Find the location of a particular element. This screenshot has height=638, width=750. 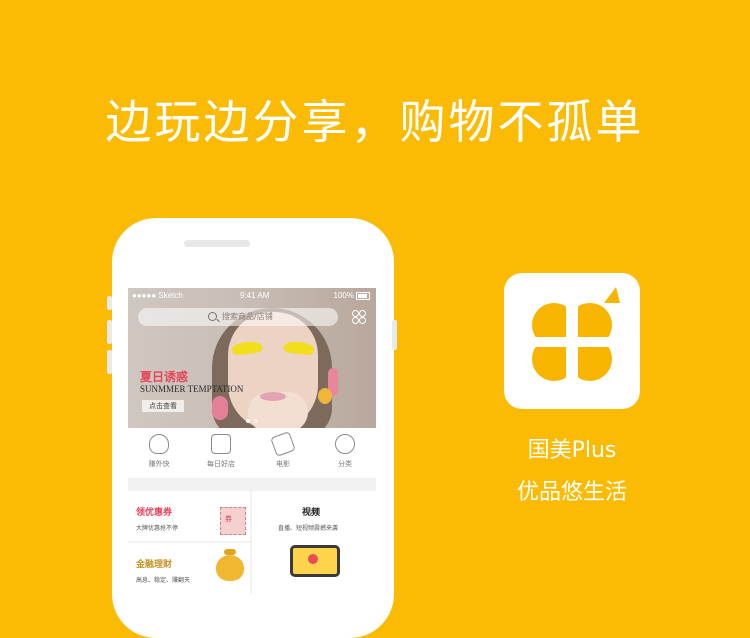

nav-item-daily-shop: 每日好店 is located at coordinates (221, 451).